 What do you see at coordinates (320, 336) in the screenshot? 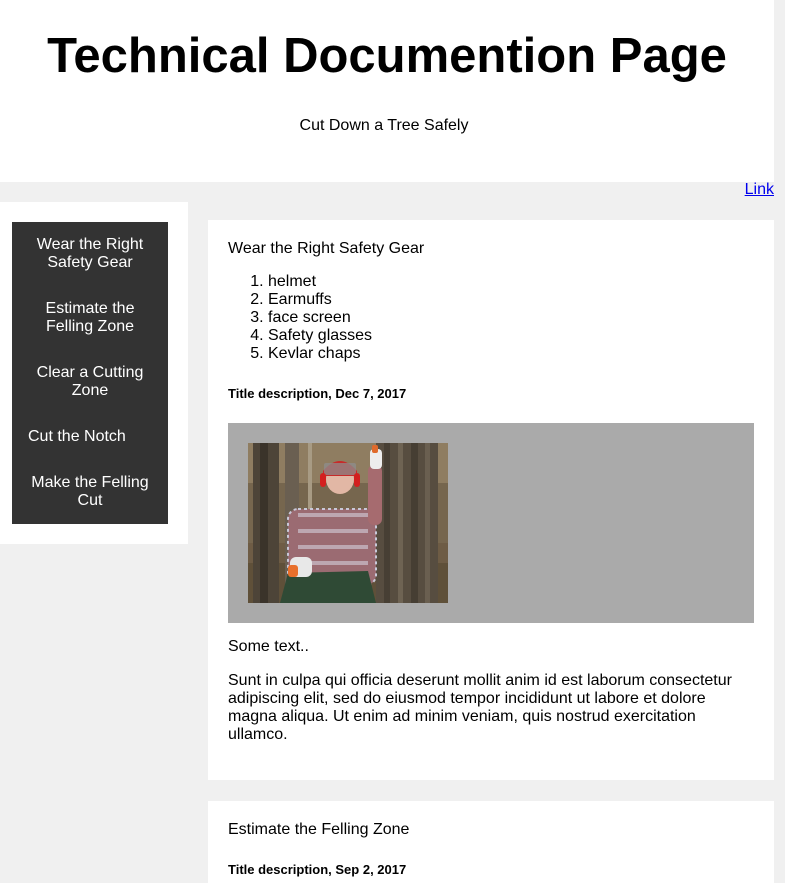
I see `list-item: Safety glasses` at bounding box center [320, 336].